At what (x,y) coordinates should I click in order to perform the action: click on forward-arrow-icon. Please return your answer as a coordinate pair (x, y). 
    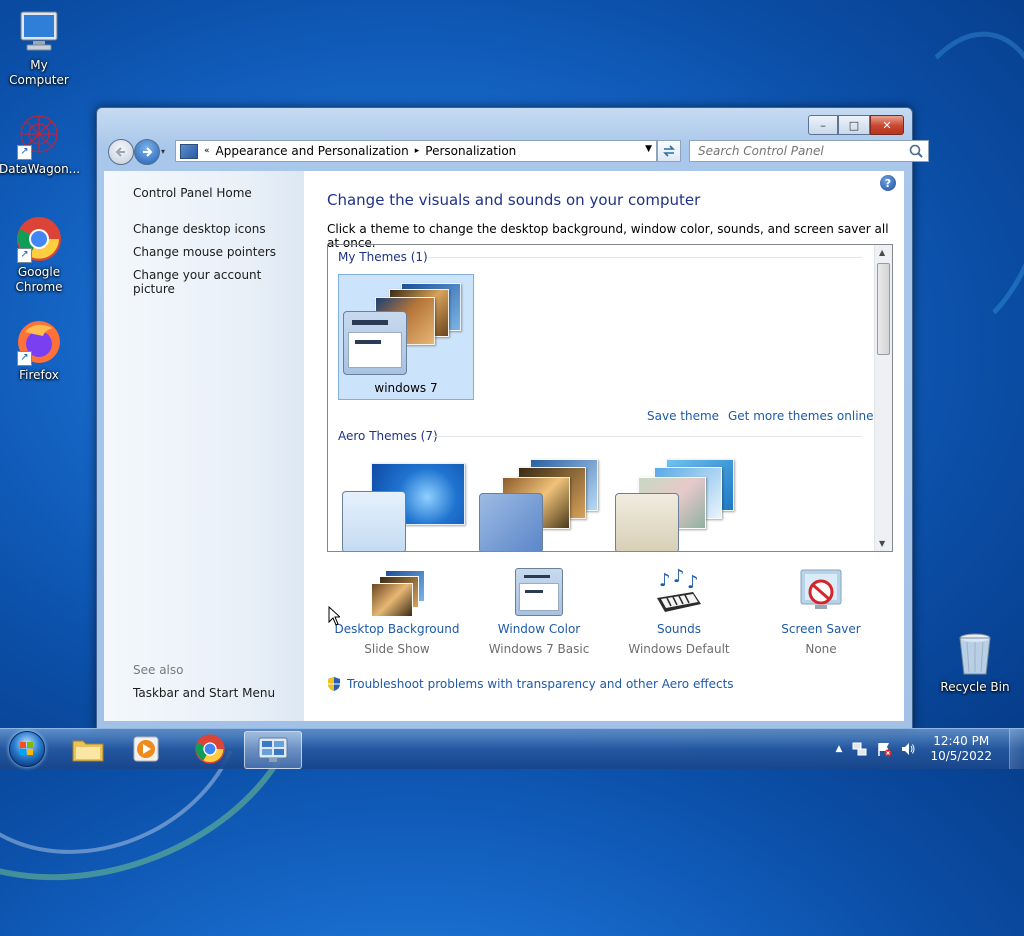
    Looking at the image, I should click on (148, 152).